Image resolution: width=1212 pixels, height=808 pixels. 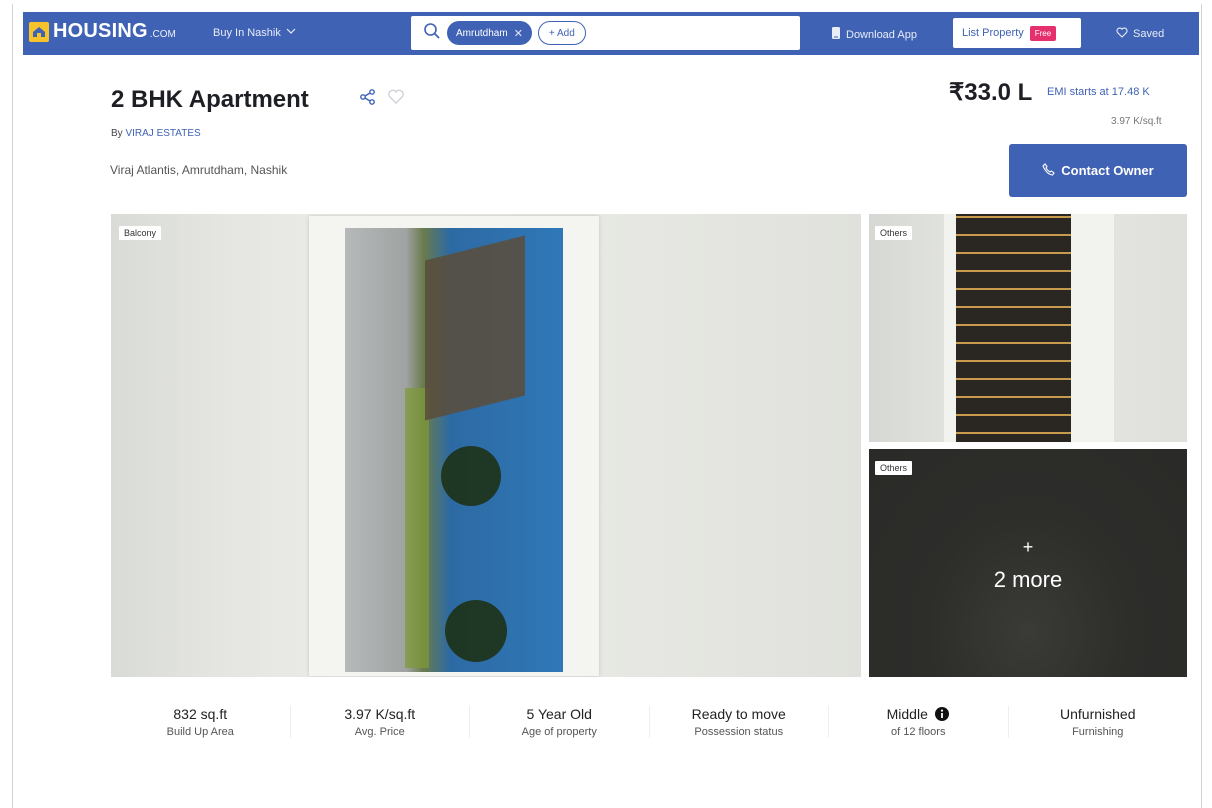 I want to click on housing-logo: HOUSING .COM, so click(x=102, y=31).